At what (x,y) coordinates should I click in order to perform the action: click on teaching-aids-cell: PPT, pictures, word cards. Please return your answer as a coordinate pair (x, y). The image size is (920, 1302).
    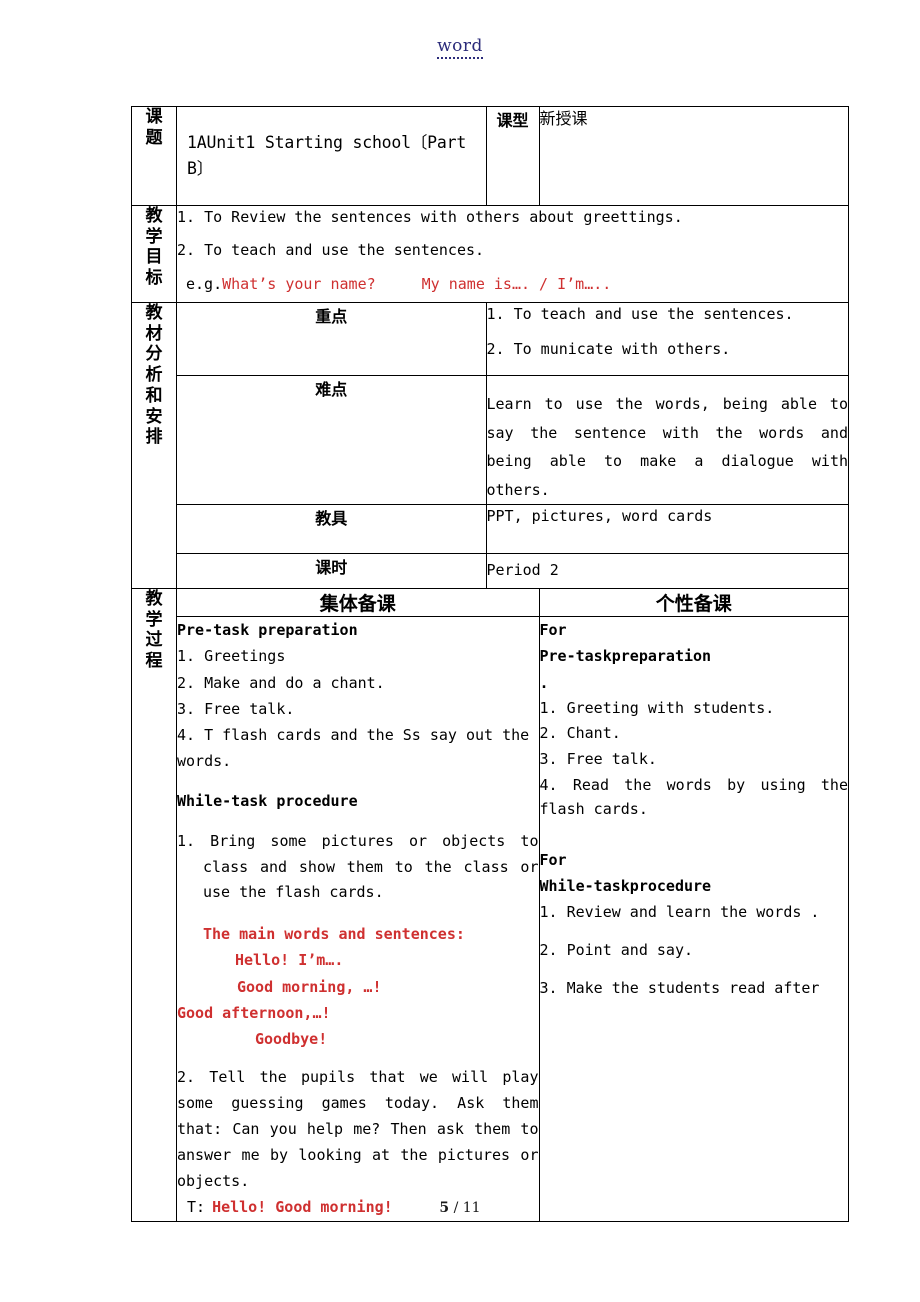
    Looking at the image, I should click on (667, 529).